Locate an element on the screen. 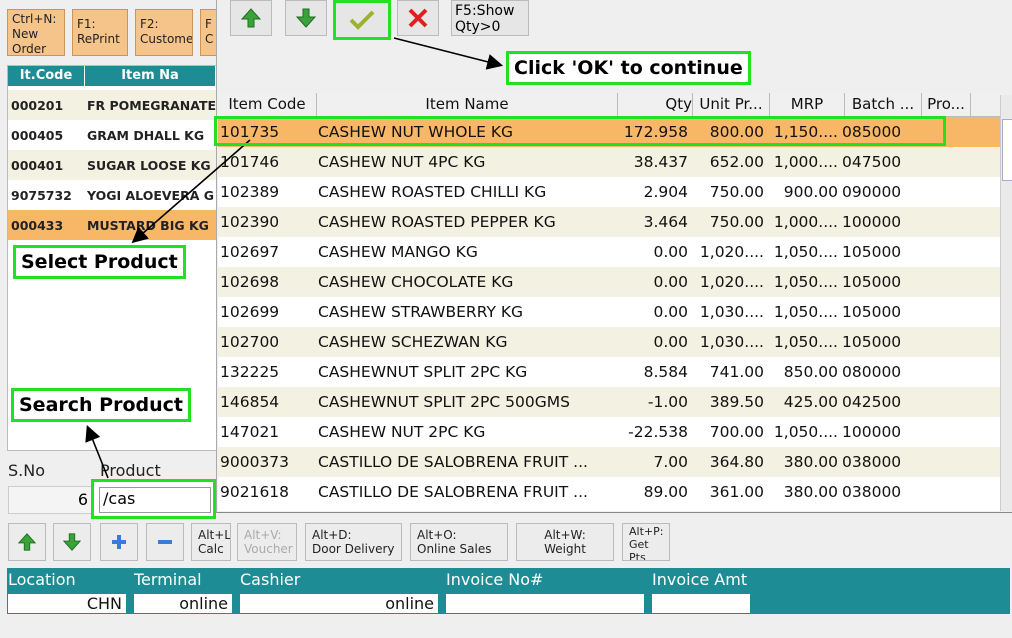 The height and width of the screenshot is (638, 1012). online-sales-button: Alt+O: Online Sales is located at coordinates (459, 542).